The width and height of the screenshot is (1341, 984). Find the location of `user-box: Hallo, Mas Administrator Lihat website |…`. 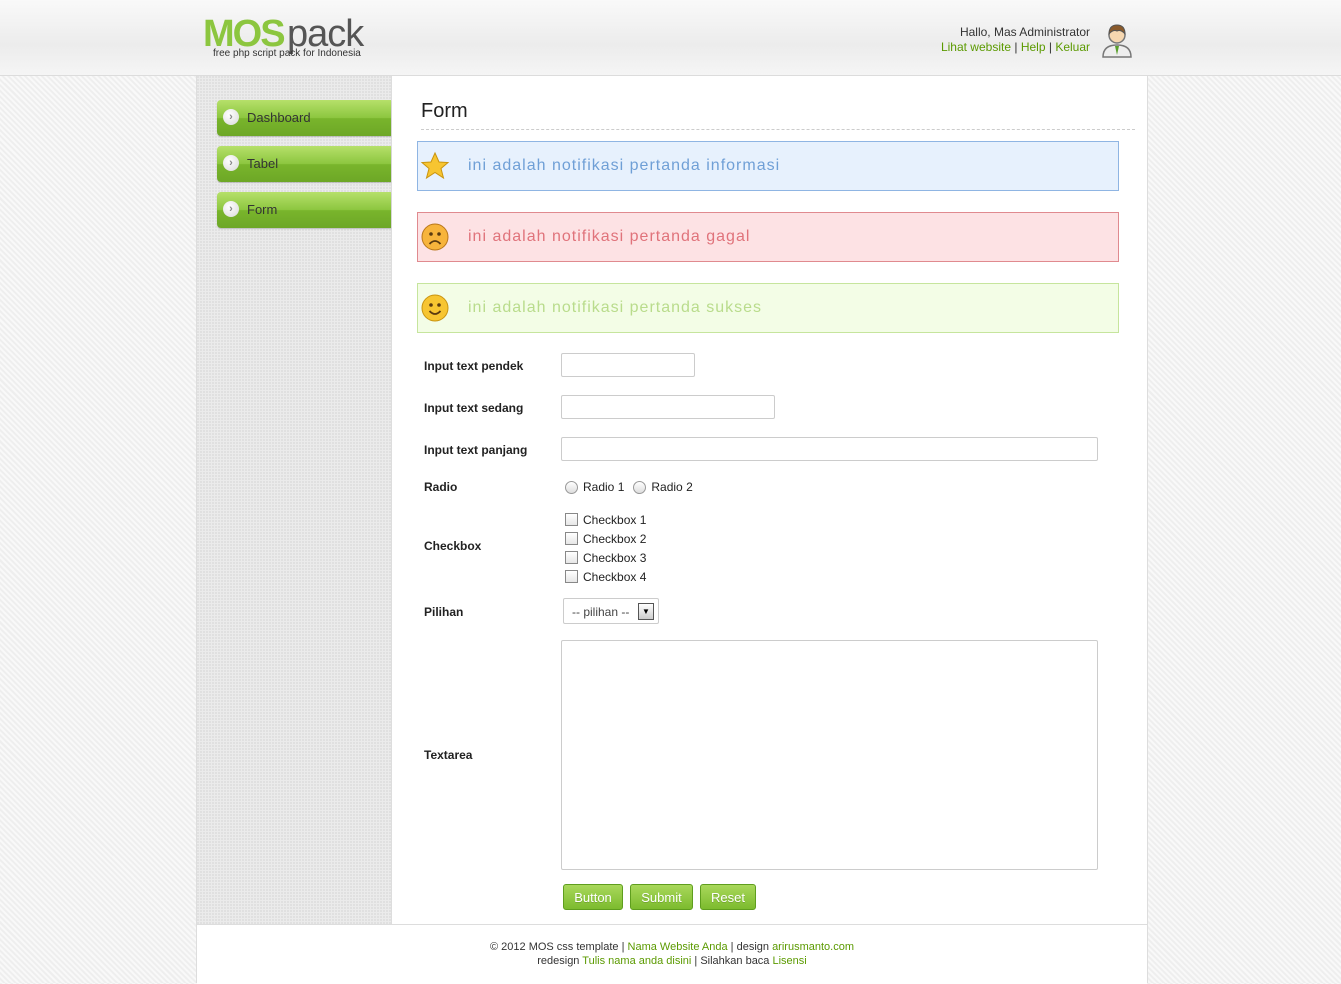

user-box: Hallo, Mas Administrator Lihat website |… is located at coordinates (1015, 40).